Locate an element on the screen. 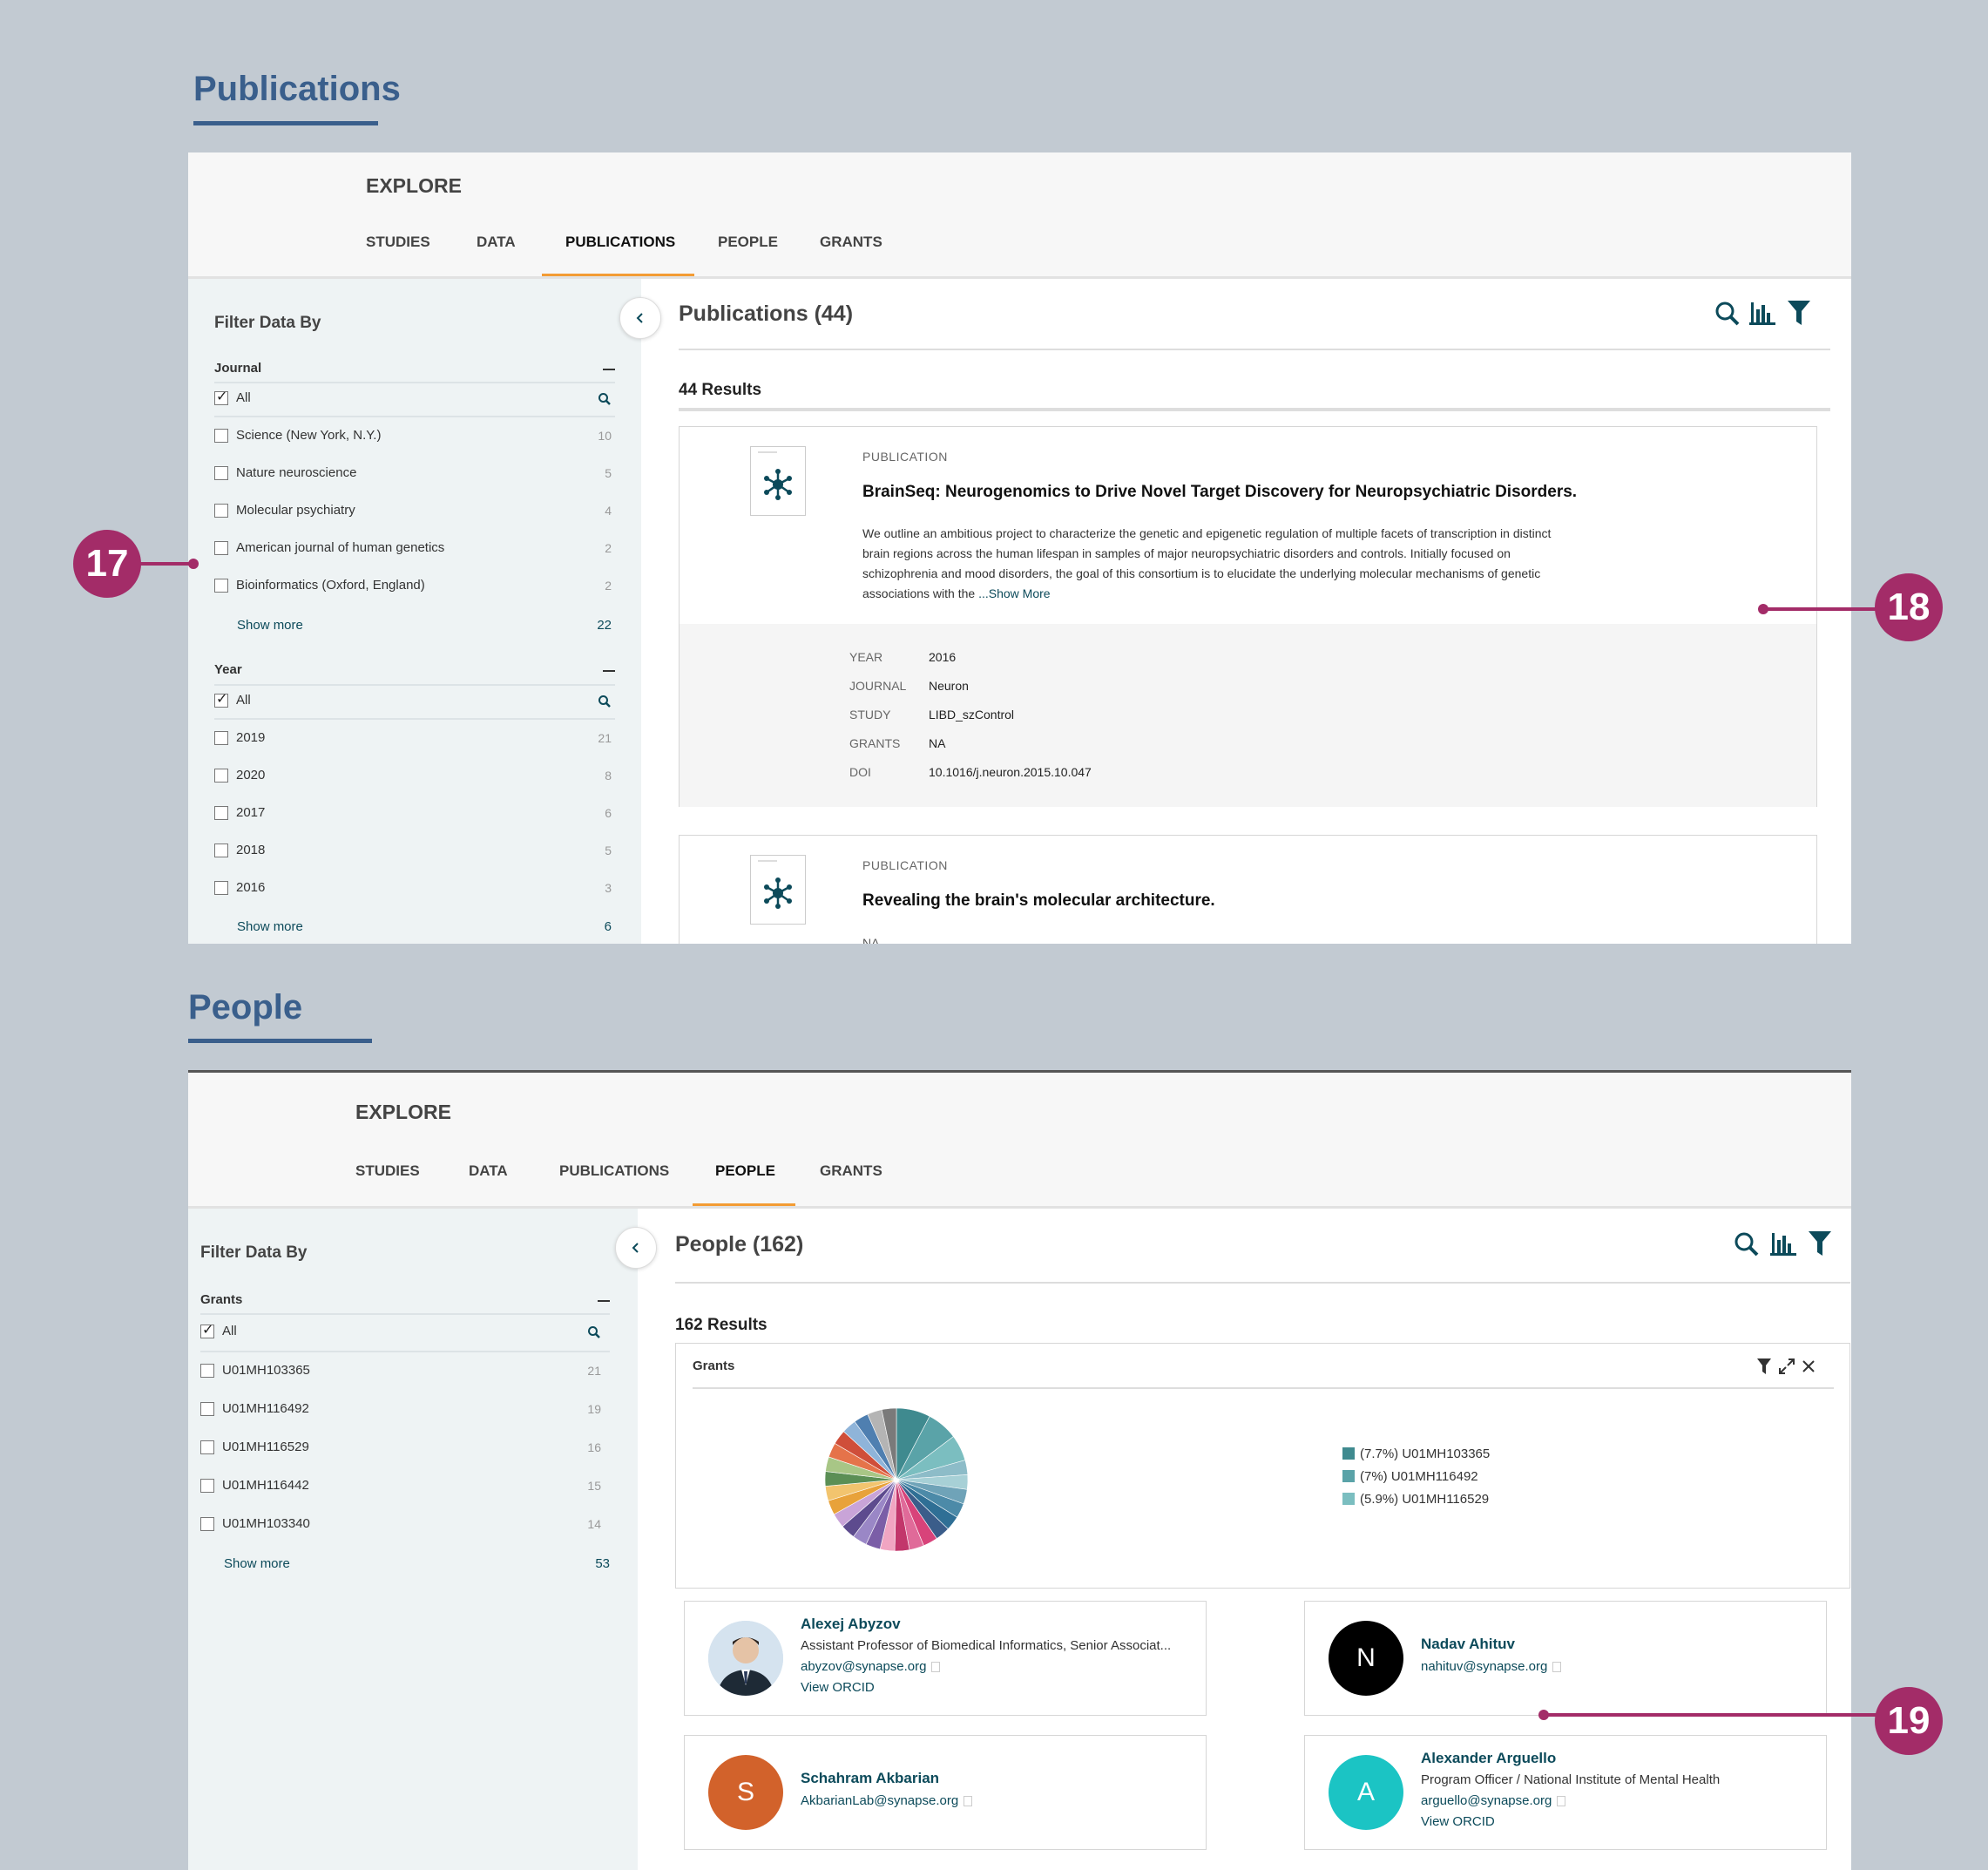 This screenshot has height=1870, width=1988. filter-row: U01MH116442 15 is located at coordinates (405, 1487).